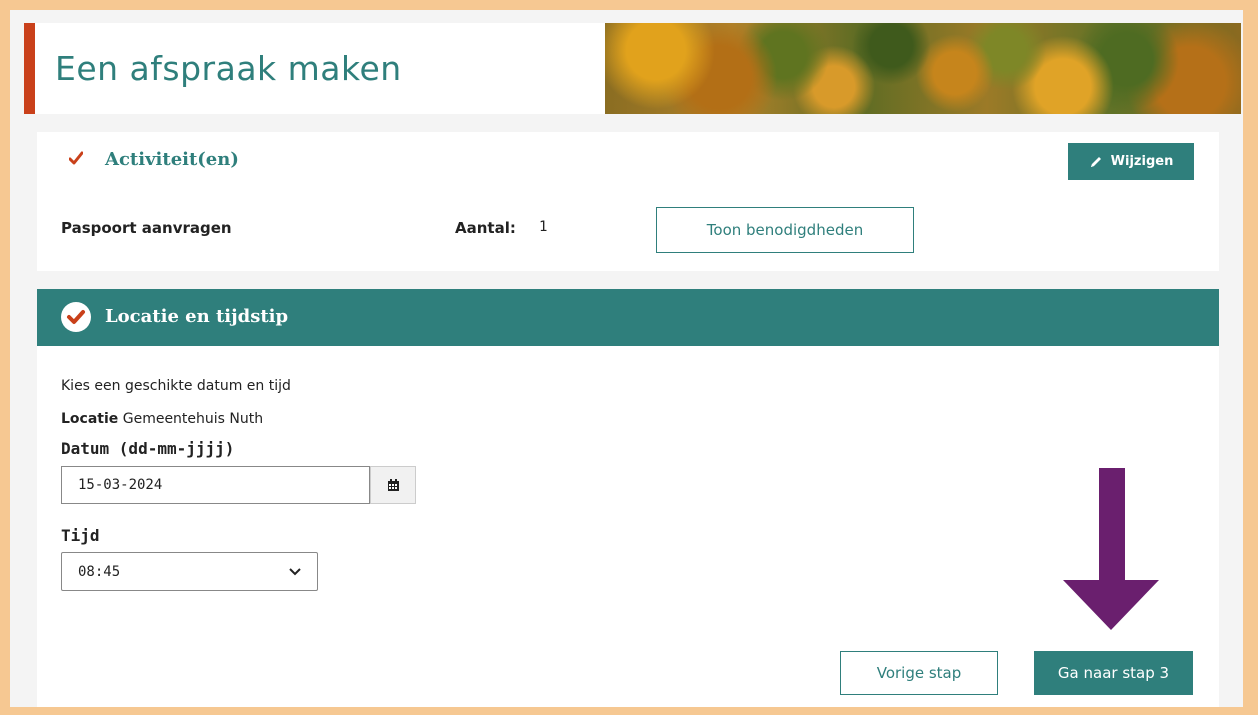 The height and width of the screenshot is (715, 1258). What do you see at coordinates (923, 68) in the screenshot?
I see `header-banner-image` at bounding box center [923, 68].